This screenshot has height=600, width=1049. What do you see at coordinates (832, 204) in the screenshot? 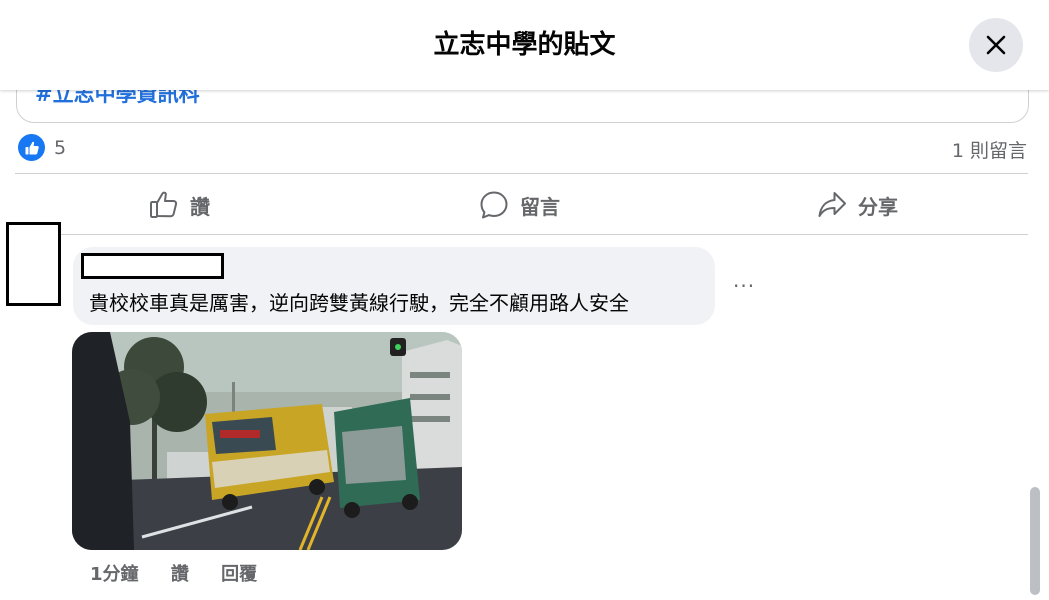
I see `share-arrow-icon` at bounding box center [832, 204].